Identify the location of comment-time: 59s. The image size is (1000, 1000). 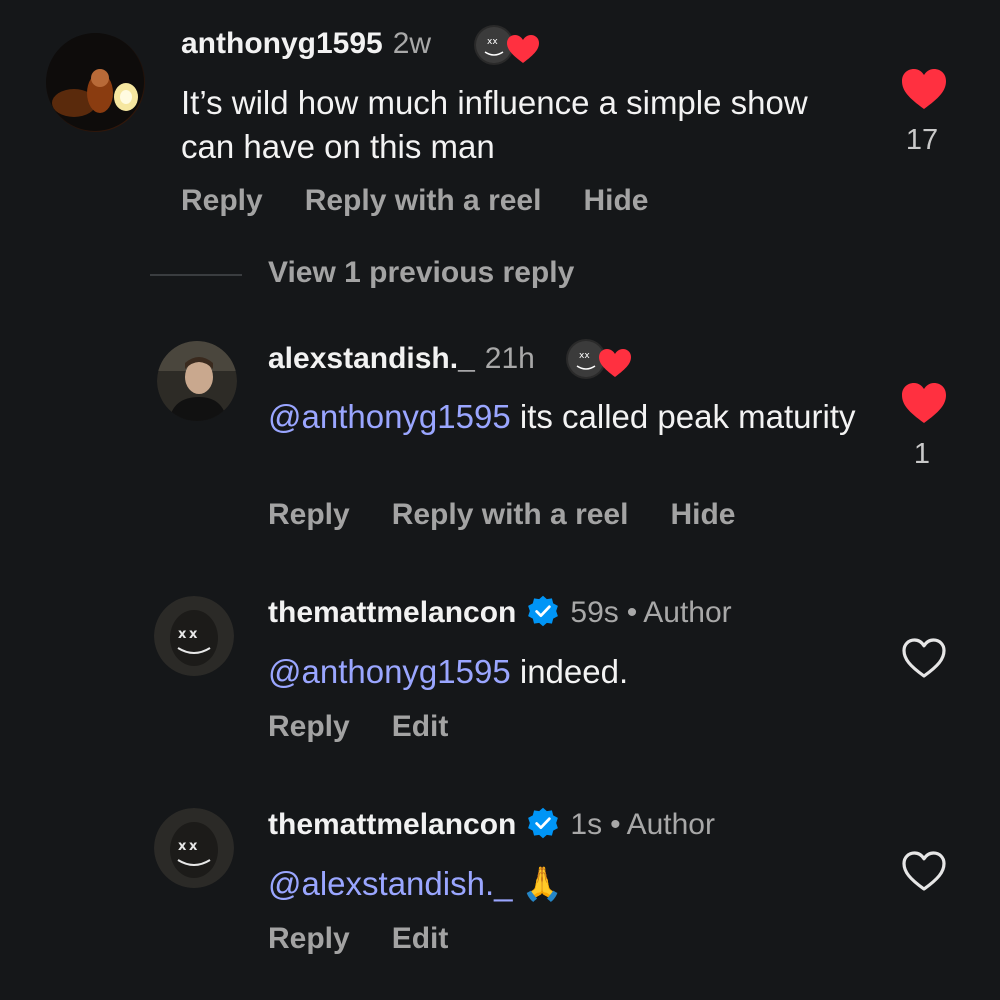
(594, 612).